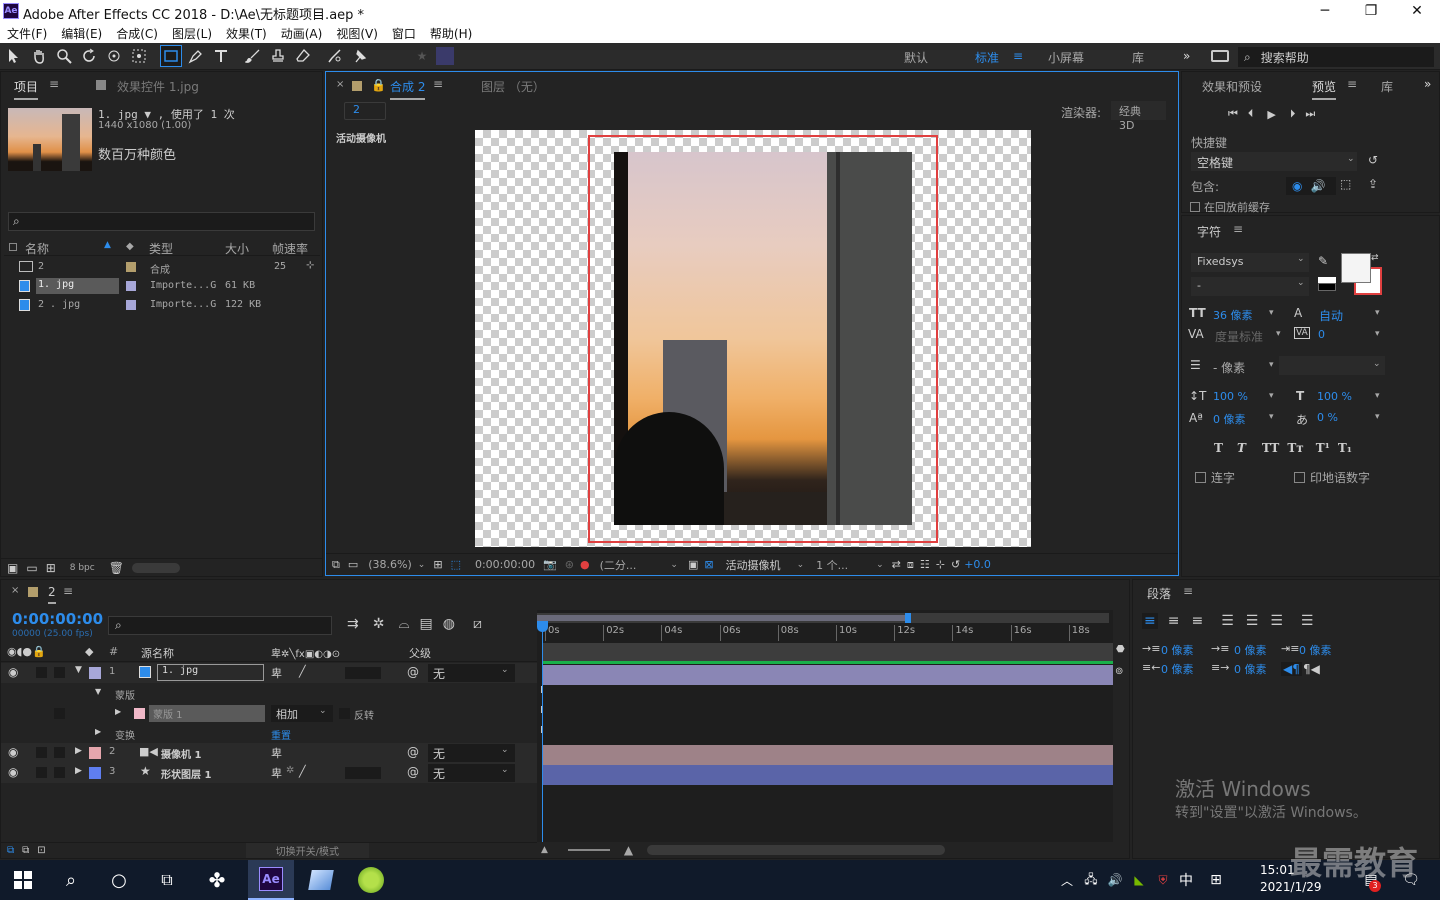 The width and height of the screenshot is (1440, 900). Describe the element at coordinates (825, 633) in the screenshot. I see `time-ruler: 0s 02s 04s 06s 08s 10s 12s 14s 16s 18s` at that location.